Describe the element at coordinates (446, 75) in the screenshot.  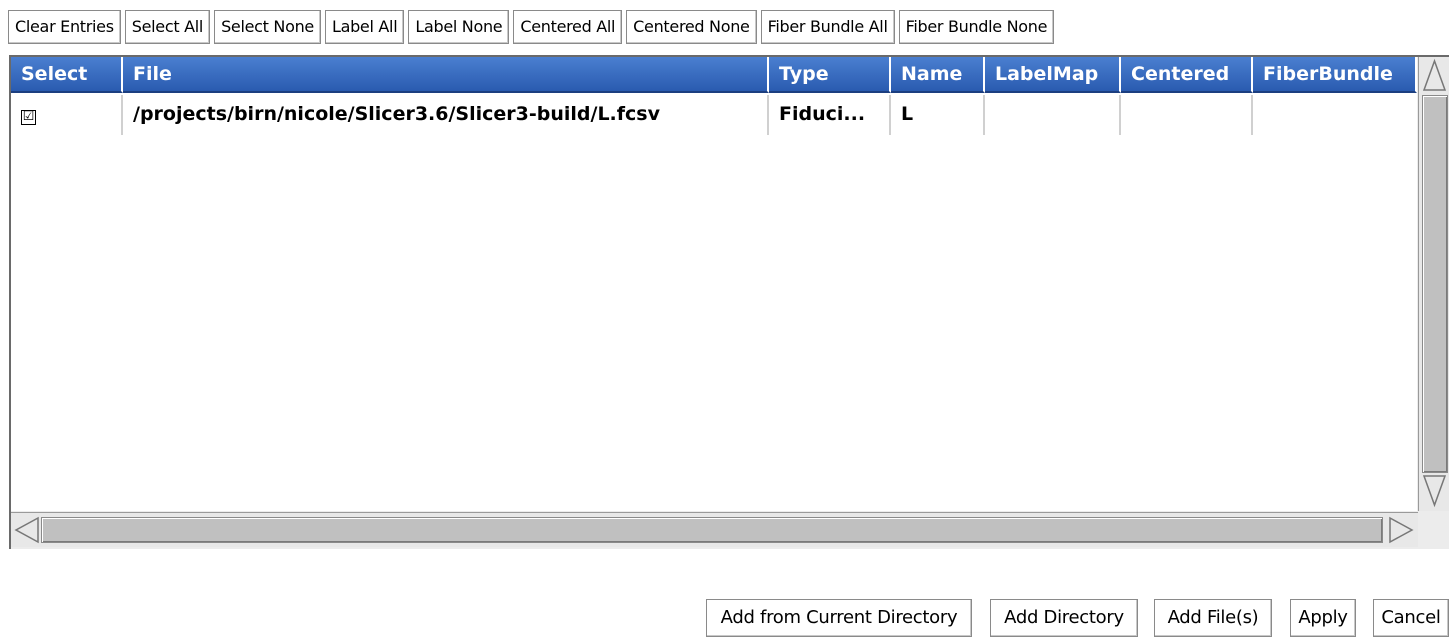
I see `column-header-file: File` at that location.